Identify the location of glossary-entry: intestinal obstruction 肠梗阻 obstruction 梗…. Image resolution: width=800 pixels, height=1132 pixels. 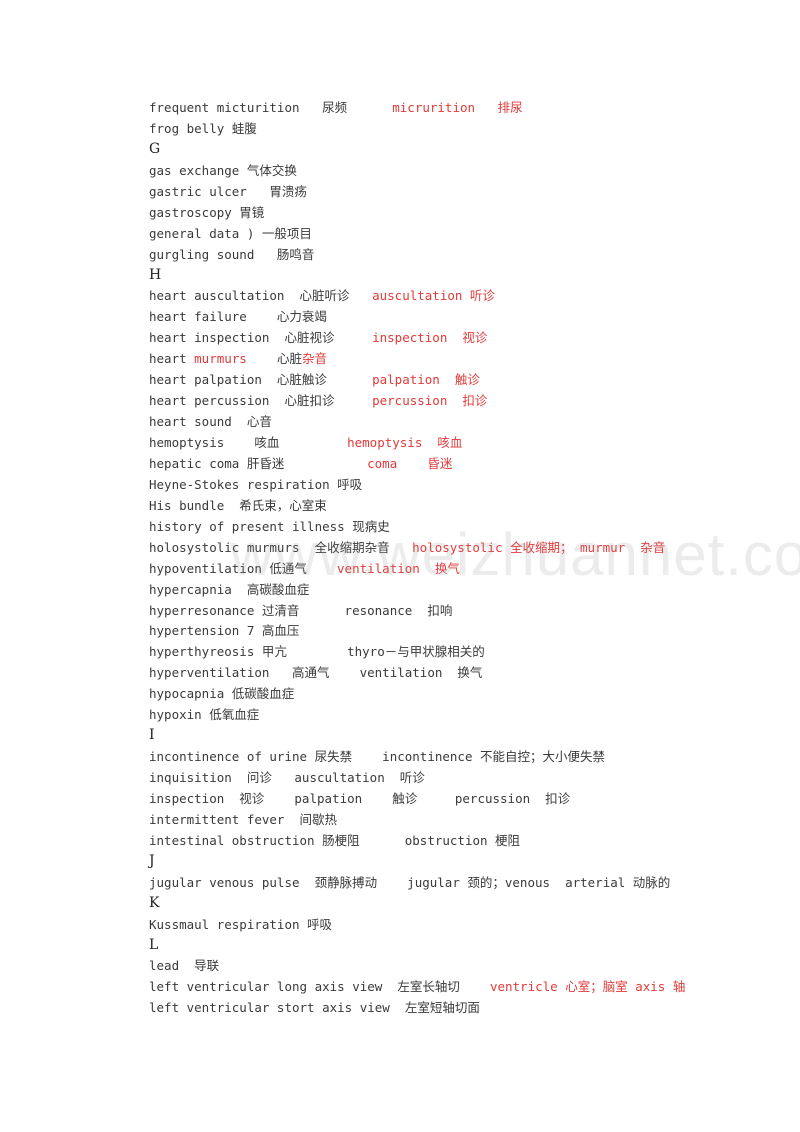
(417, 840).